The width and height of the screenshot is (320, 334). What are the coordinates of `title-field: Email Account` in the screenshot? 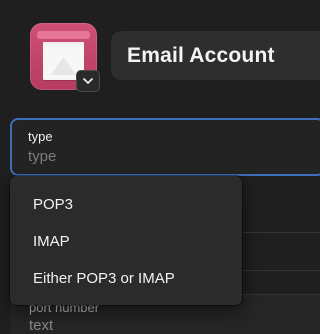 It's located at (215, 55).